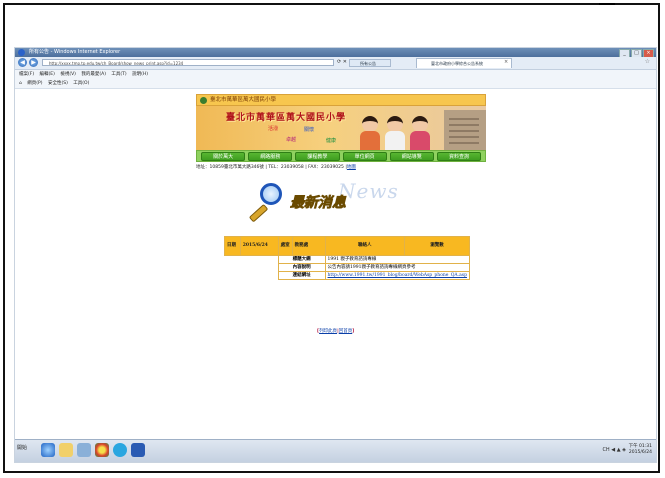  What do you see at coordinates (22, 62) in the screenshot?
I see `back-icon: ◀` at bounding box center [22, 62].